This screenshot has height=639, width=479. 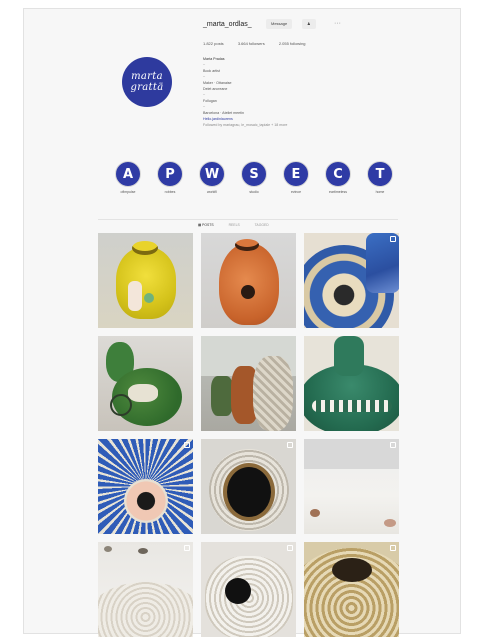 I want to click on highlight-label: workfil, so click(x=212, y=192).